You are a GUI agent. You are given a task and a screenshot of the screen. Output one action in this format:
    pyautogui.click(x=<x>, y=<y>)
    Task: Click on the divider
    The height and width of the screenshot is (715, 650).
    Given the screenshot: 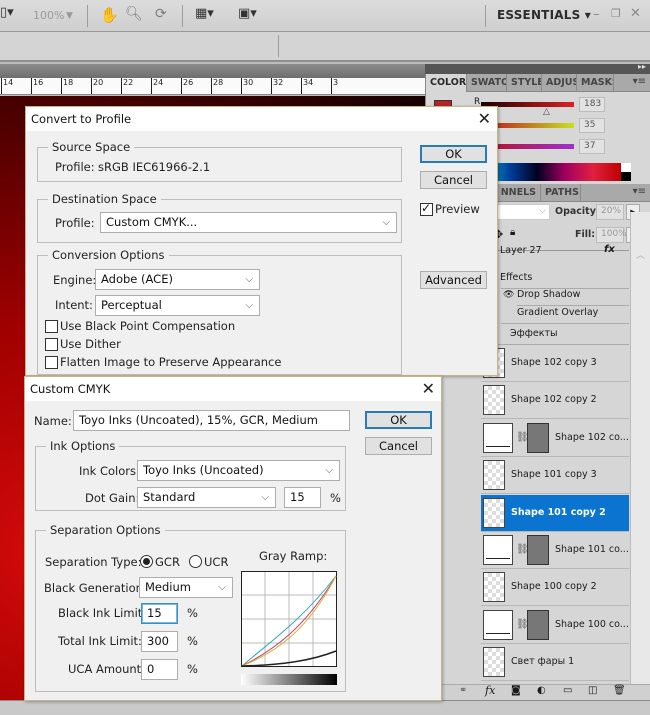 What is the action you would take?
    pyautogui.click(x=485, y=16)
    